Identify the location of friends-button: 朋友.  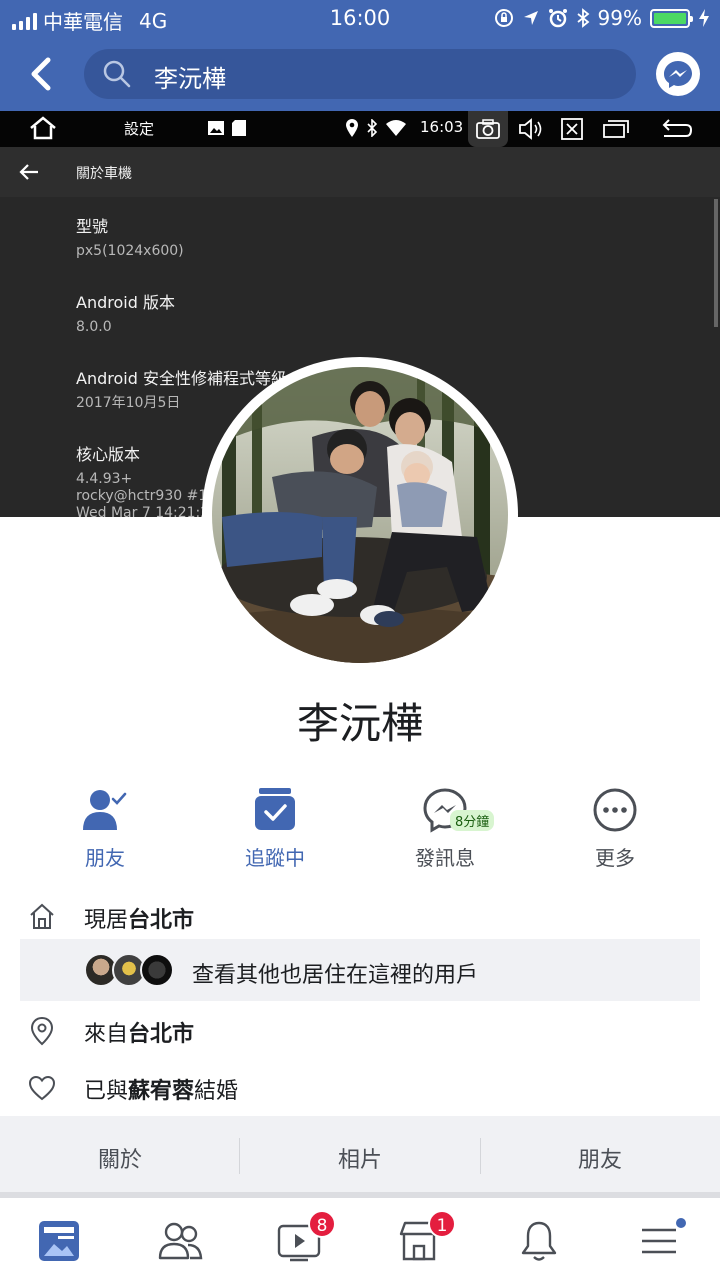
(105, 828).